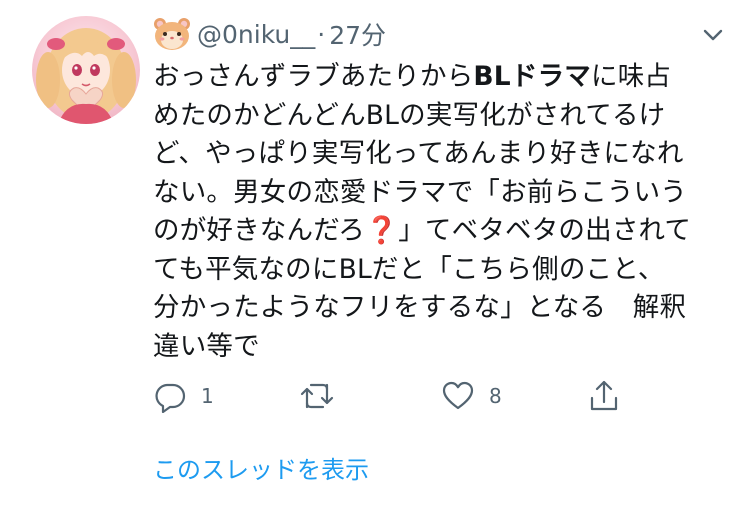 This screenshot has height=506, width=750. What do you see at coordinates (420, 307) in the screenshot?
I see `tweet-text-line: 分かったようなフリをするな」となる 解釈` at bounding box center [420, 307].